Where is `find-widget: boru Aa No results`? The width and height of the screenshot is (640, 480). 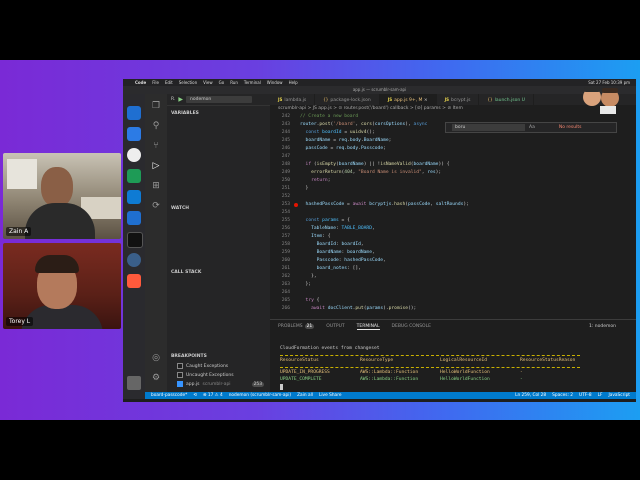 find-widget: boru Aa No results is located at coordinates (531, 127).